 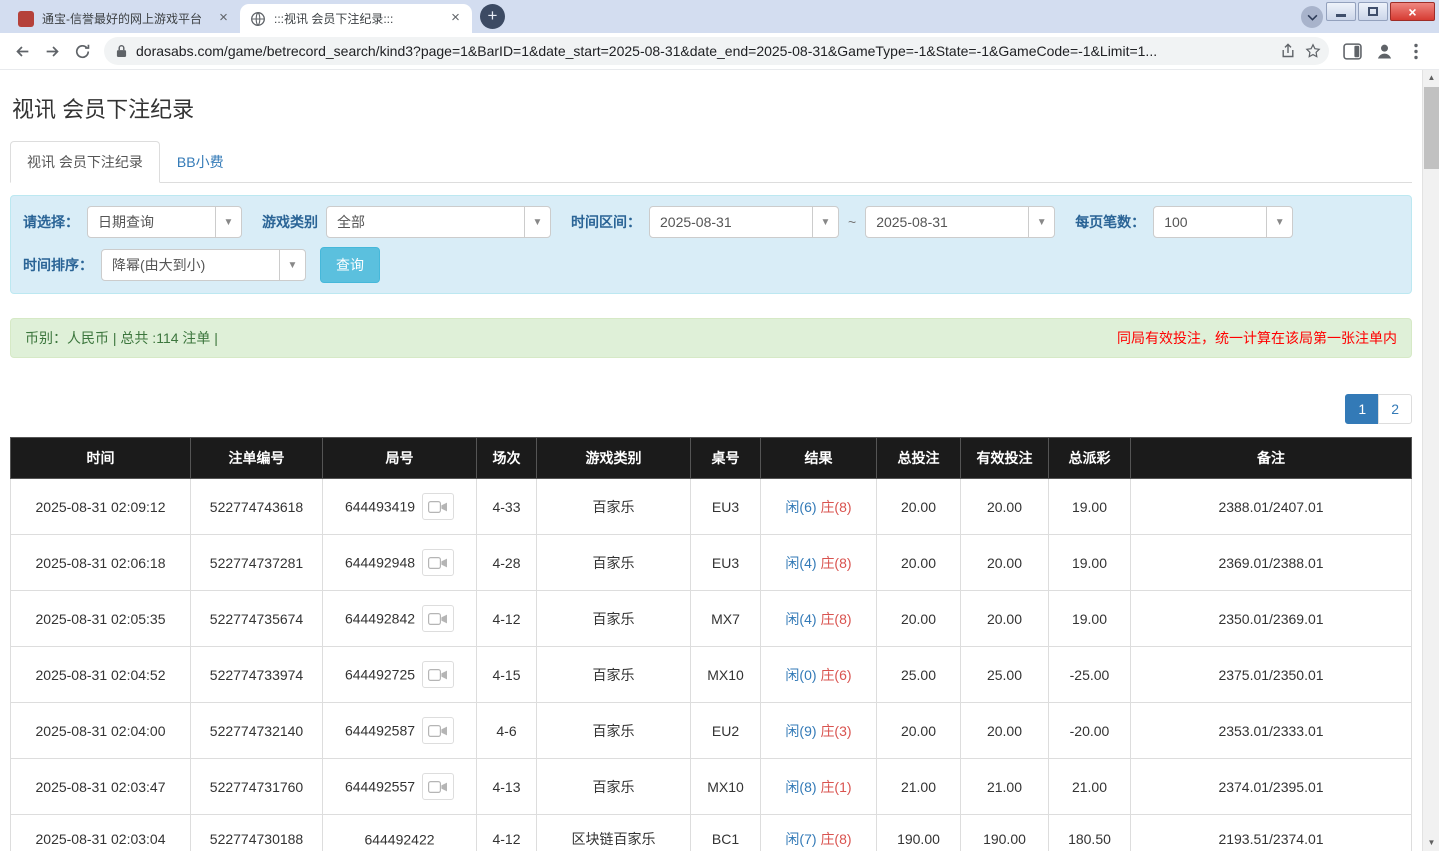 What do you see at coordinates (492, 16) in the screenshot?
I see `new-tab-button: +` at bounding box center [492, 16].